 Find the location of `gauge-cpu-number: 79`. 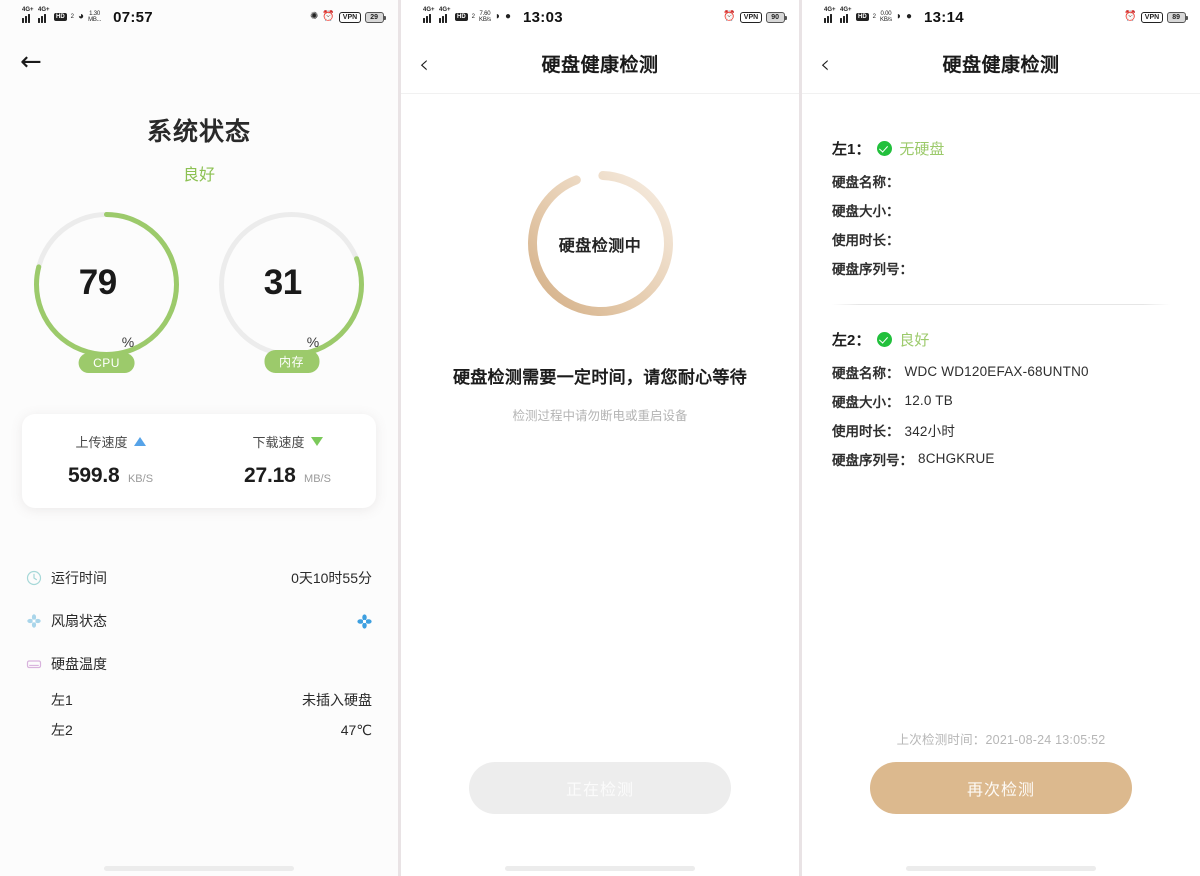

gauge-cpu-number: 79 is located at coordinates (97, 282).